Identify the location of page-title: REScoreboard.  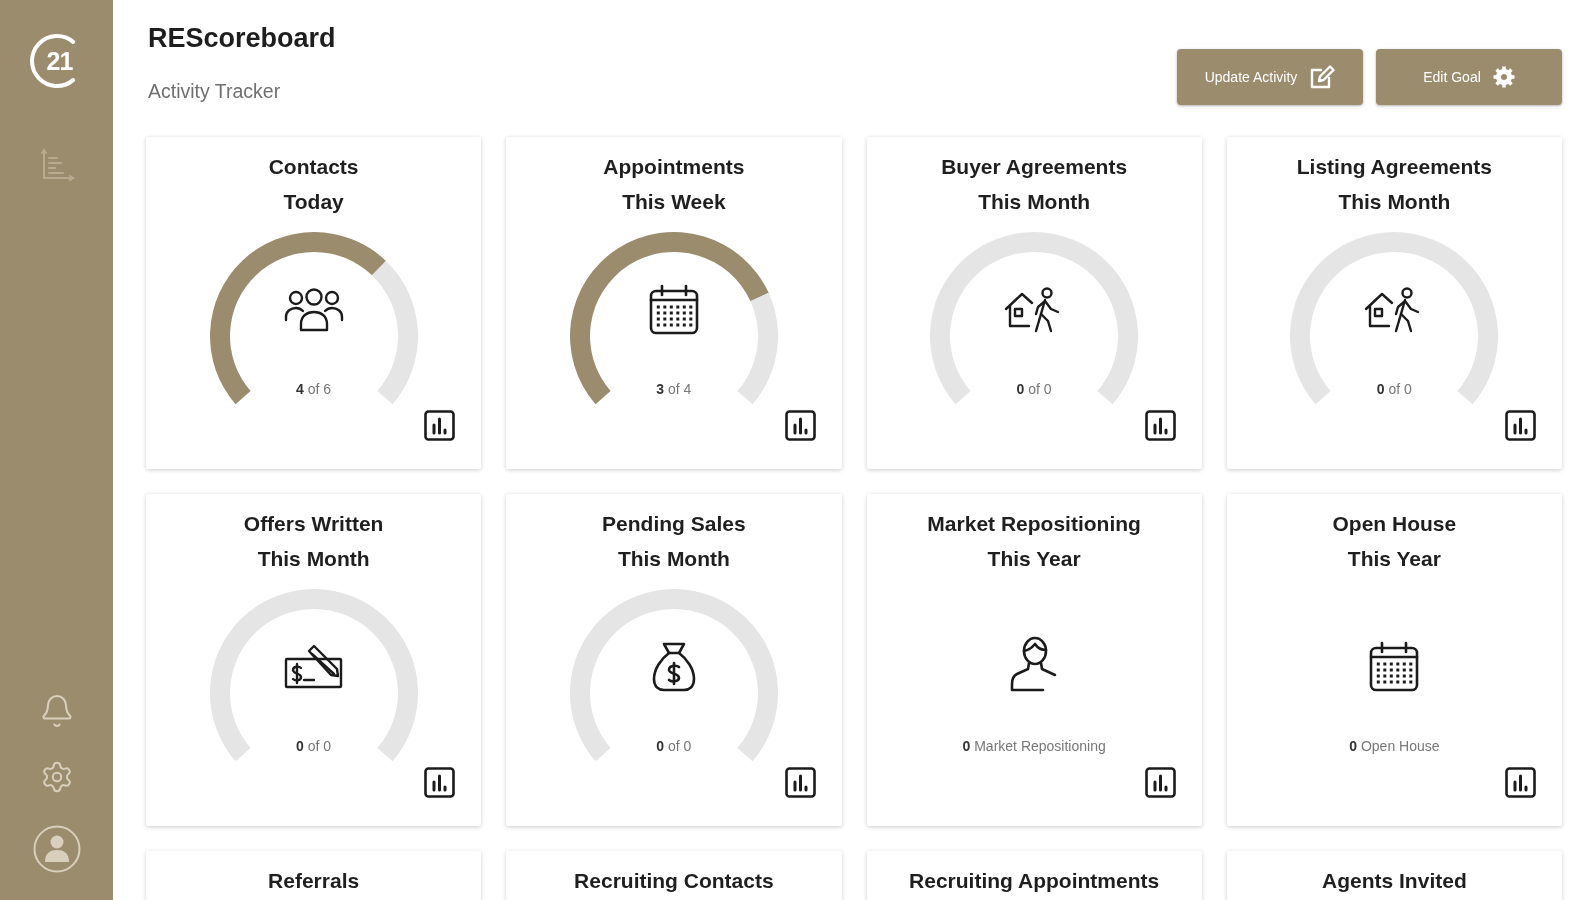
(242, 38).